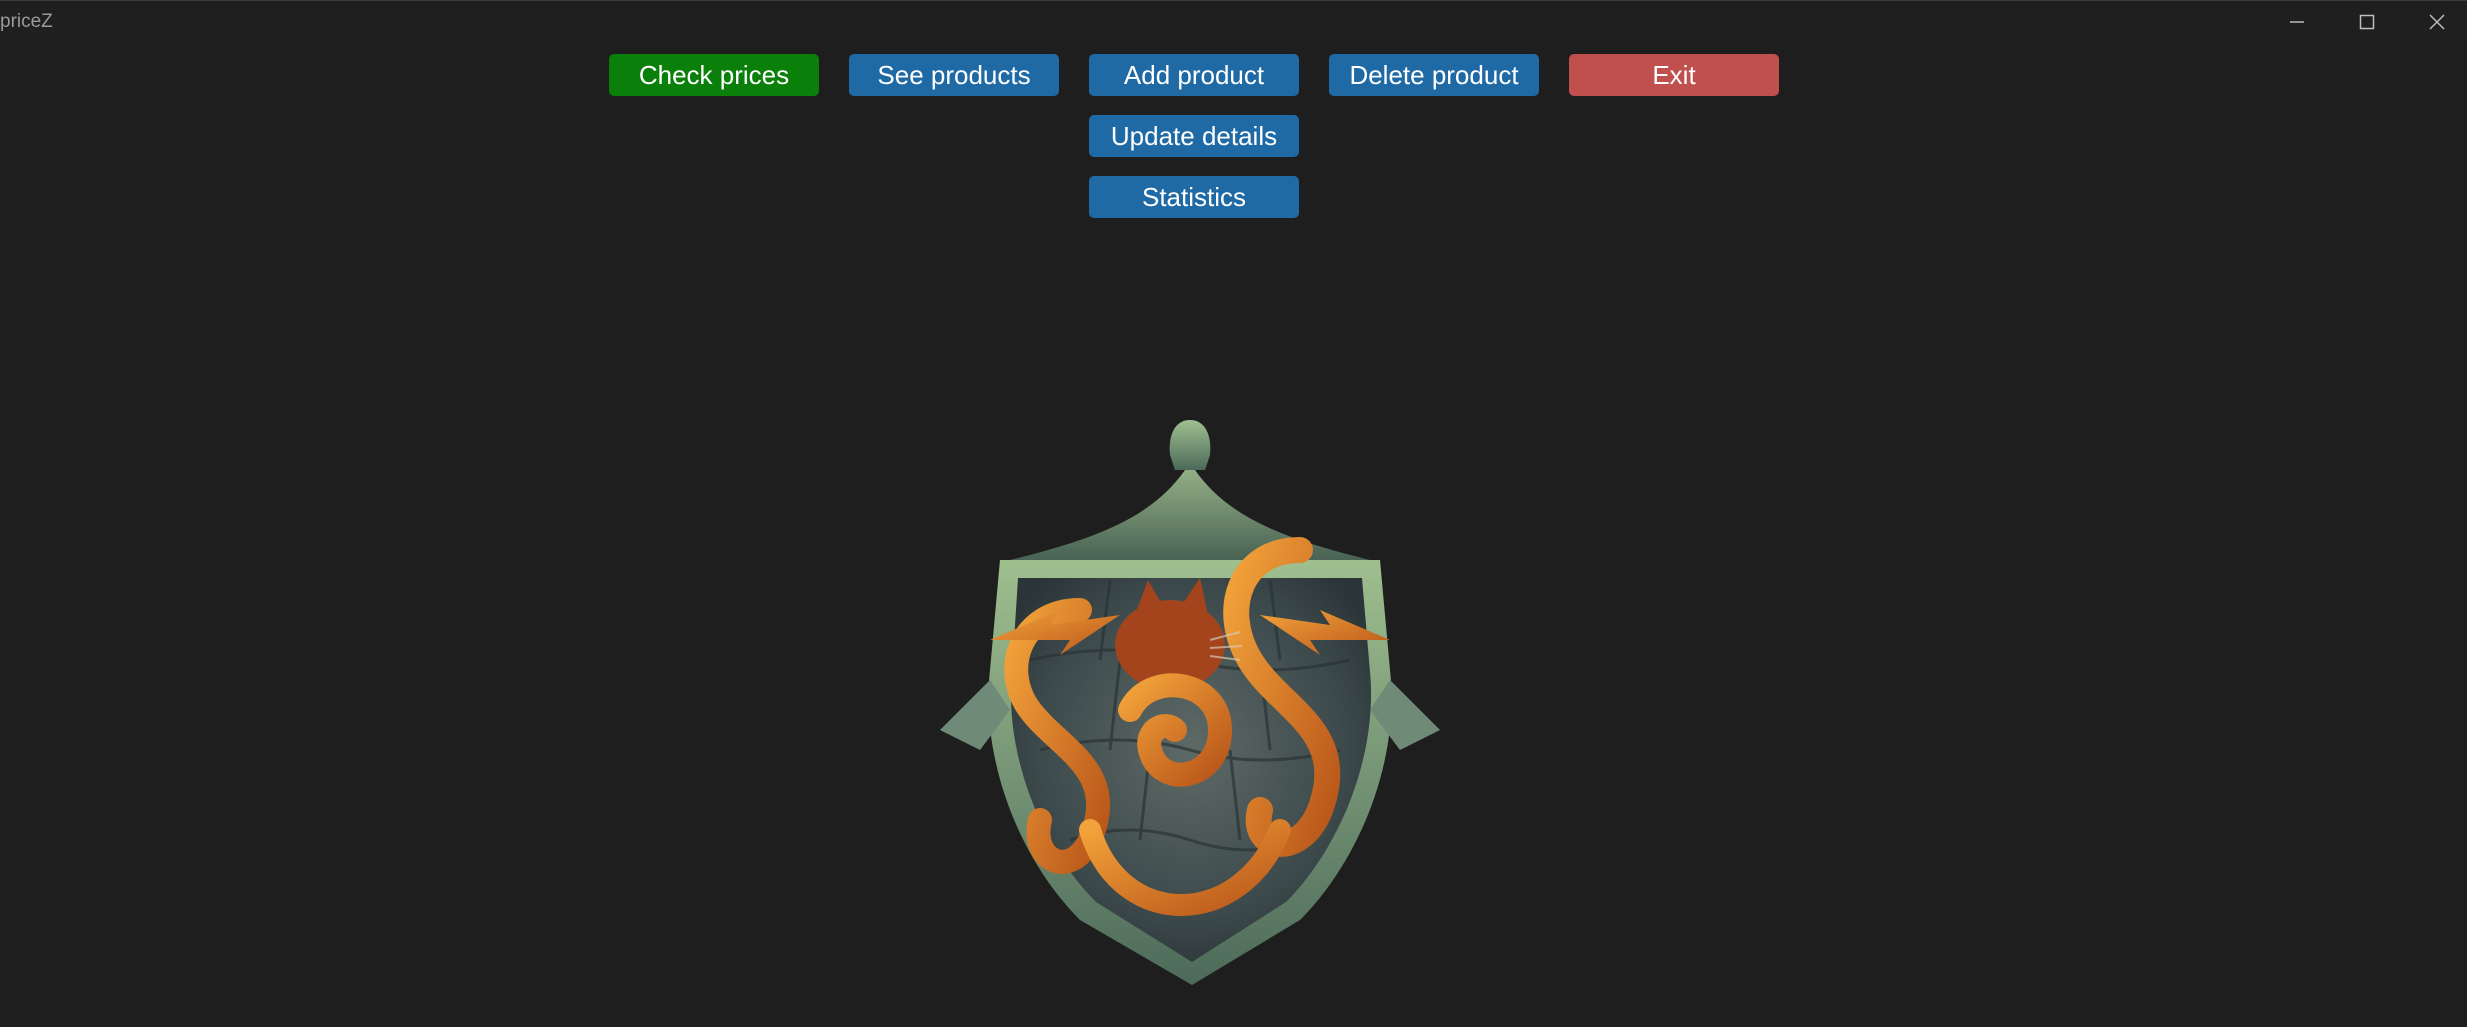 The height and width of the screenshot is (1027, 2467). Describe the element at coordinates (2437, 22) in the screenshot. I see `close-icon` at that location.